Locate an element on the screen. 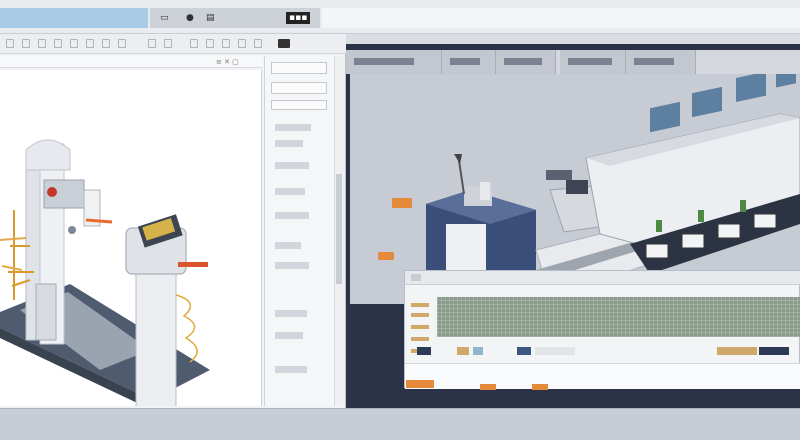 The height and width of the screenshot is (440, 800). screen-icon: ▭ is located at coordinates (164, 18).